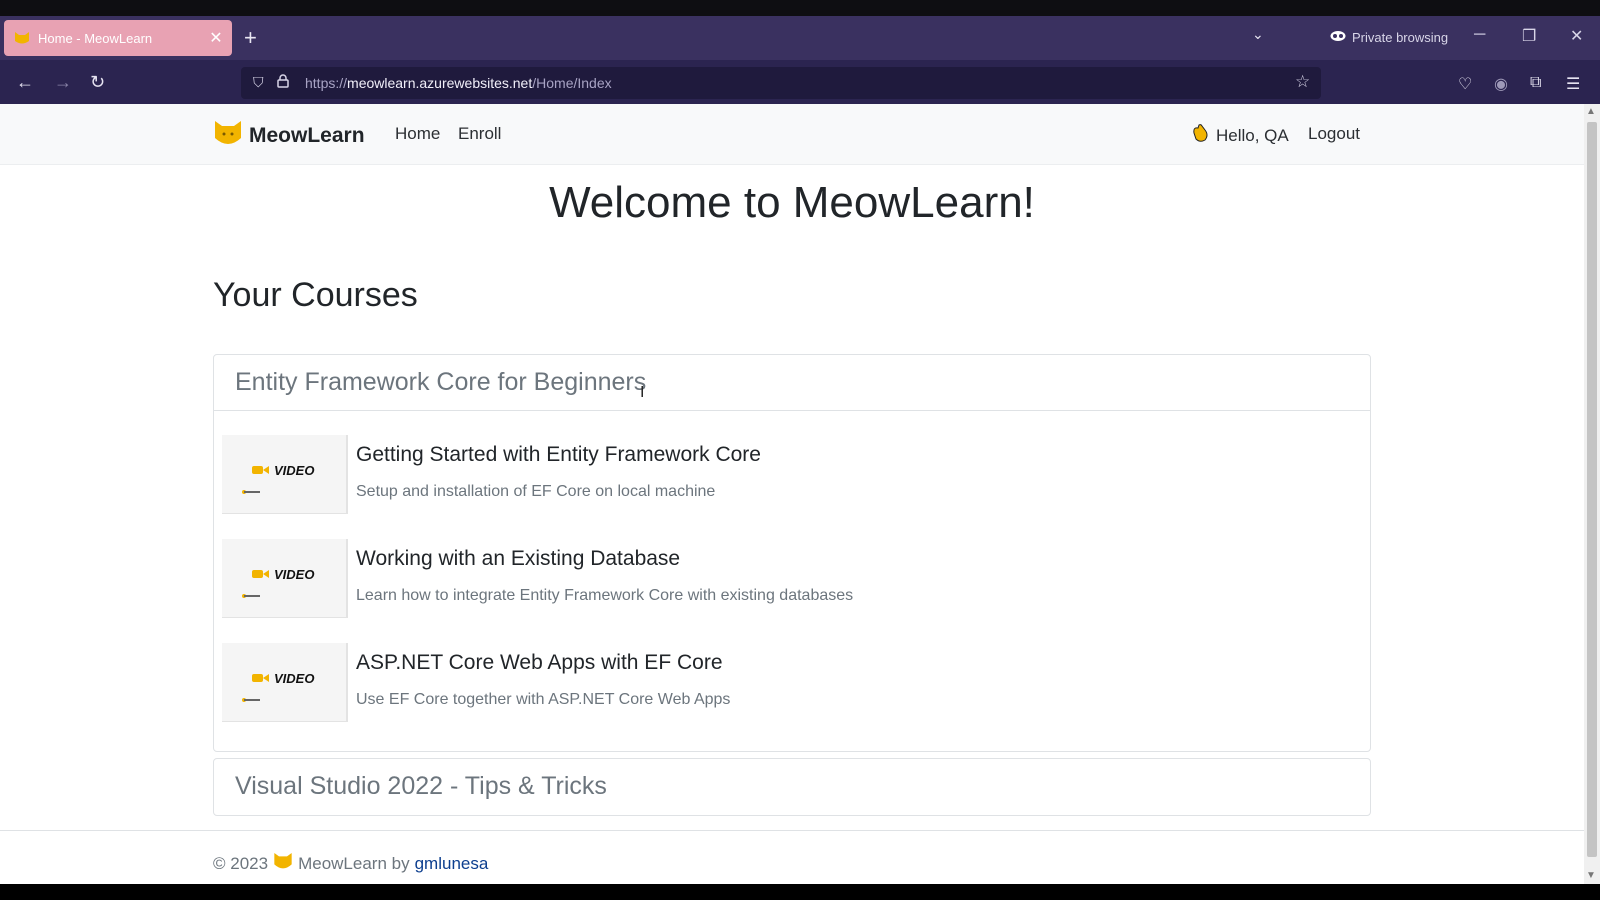 The width and height of the screenshot is (1600, 900). I want to click on brand-link: MeowLearn, so click(289, 135).